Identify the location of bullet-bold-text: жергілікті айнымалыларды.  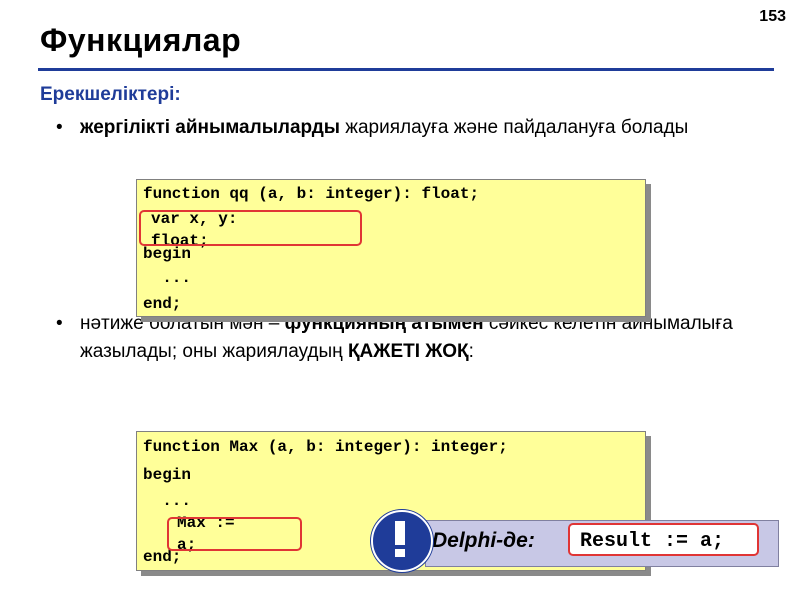
(210, 127).